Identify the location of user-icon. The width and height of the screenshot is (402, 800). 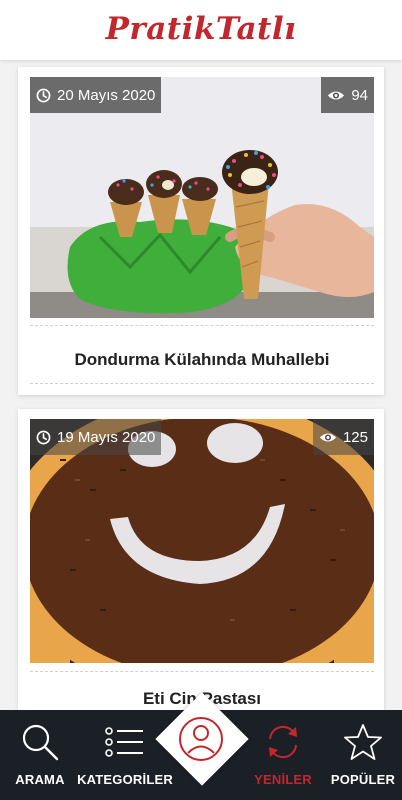
(201, 739).